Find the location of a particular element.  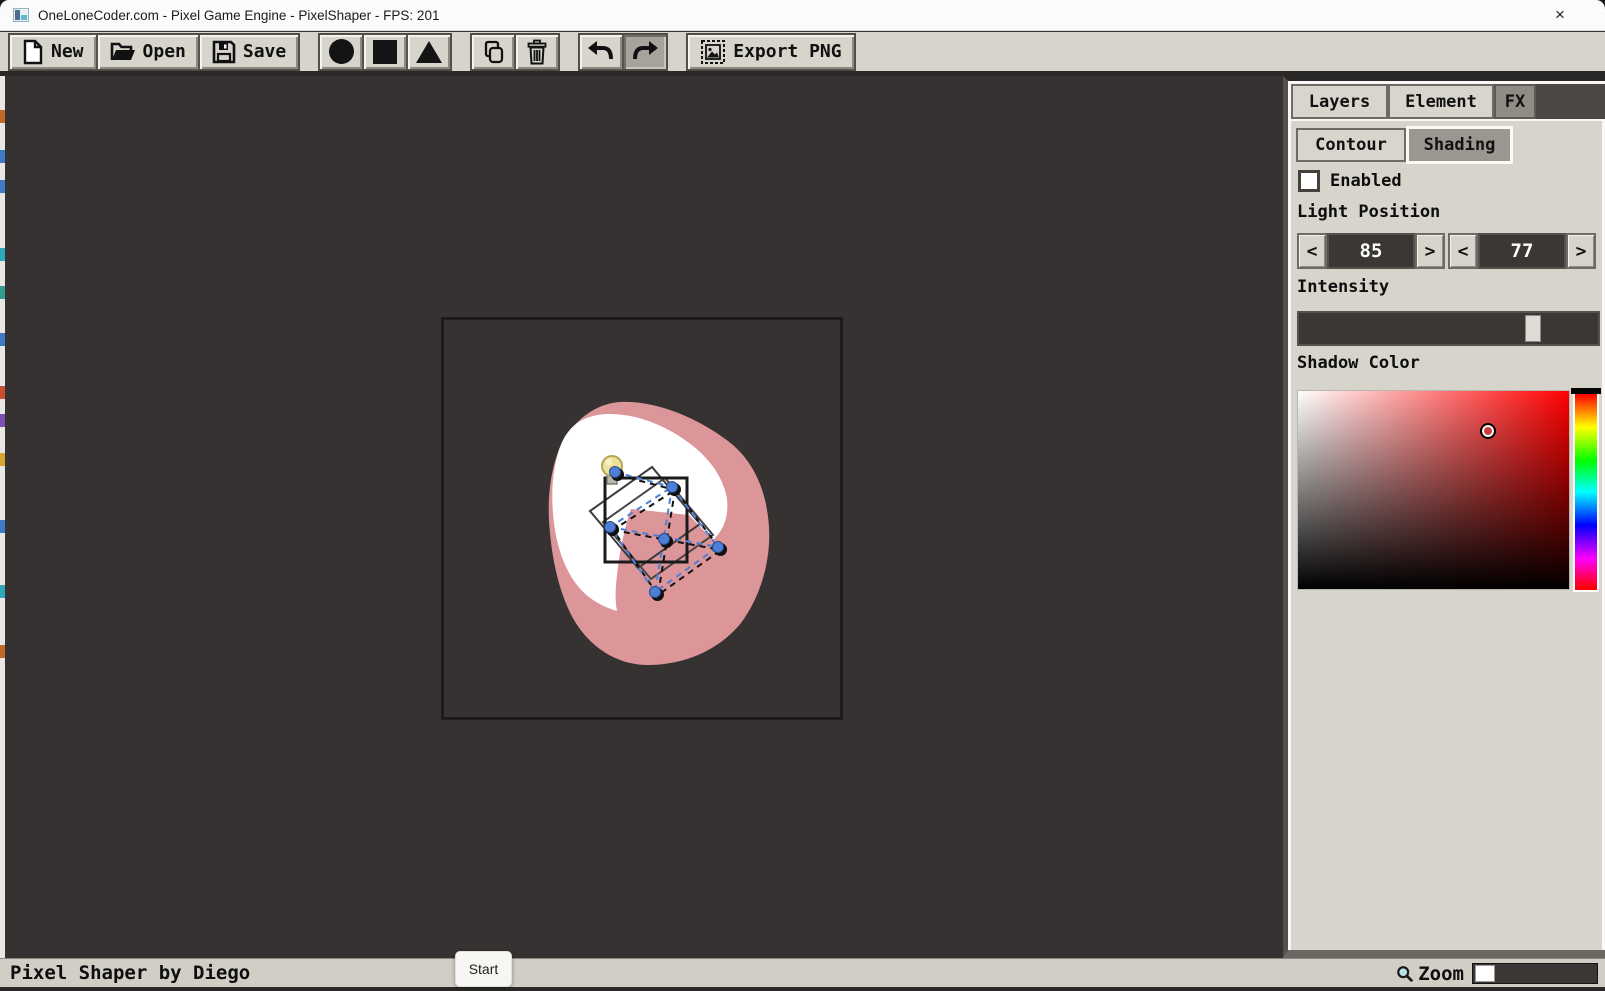

history-tool-group is located at coordinates (623, 51).